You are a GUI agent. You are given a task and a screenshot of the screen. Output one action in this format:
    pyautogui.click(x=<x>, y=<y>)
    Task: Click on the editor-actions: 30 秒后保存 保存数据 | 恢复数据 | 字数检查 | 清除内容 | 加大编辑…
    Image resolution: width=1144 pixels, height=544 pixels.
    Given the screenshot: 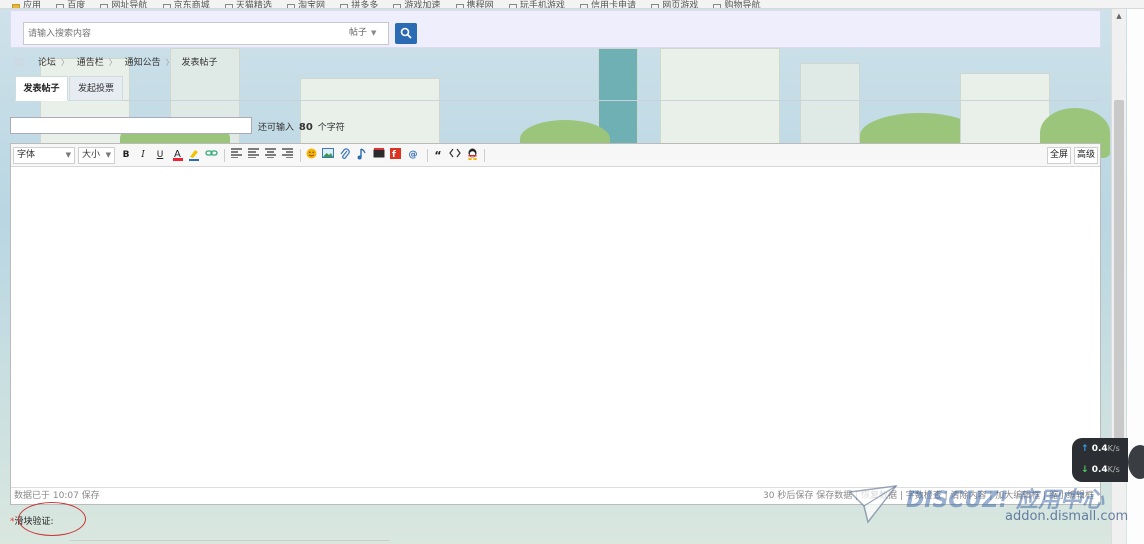 What is the action you would take?
    pyautogui.click(x=928, y=496)
    